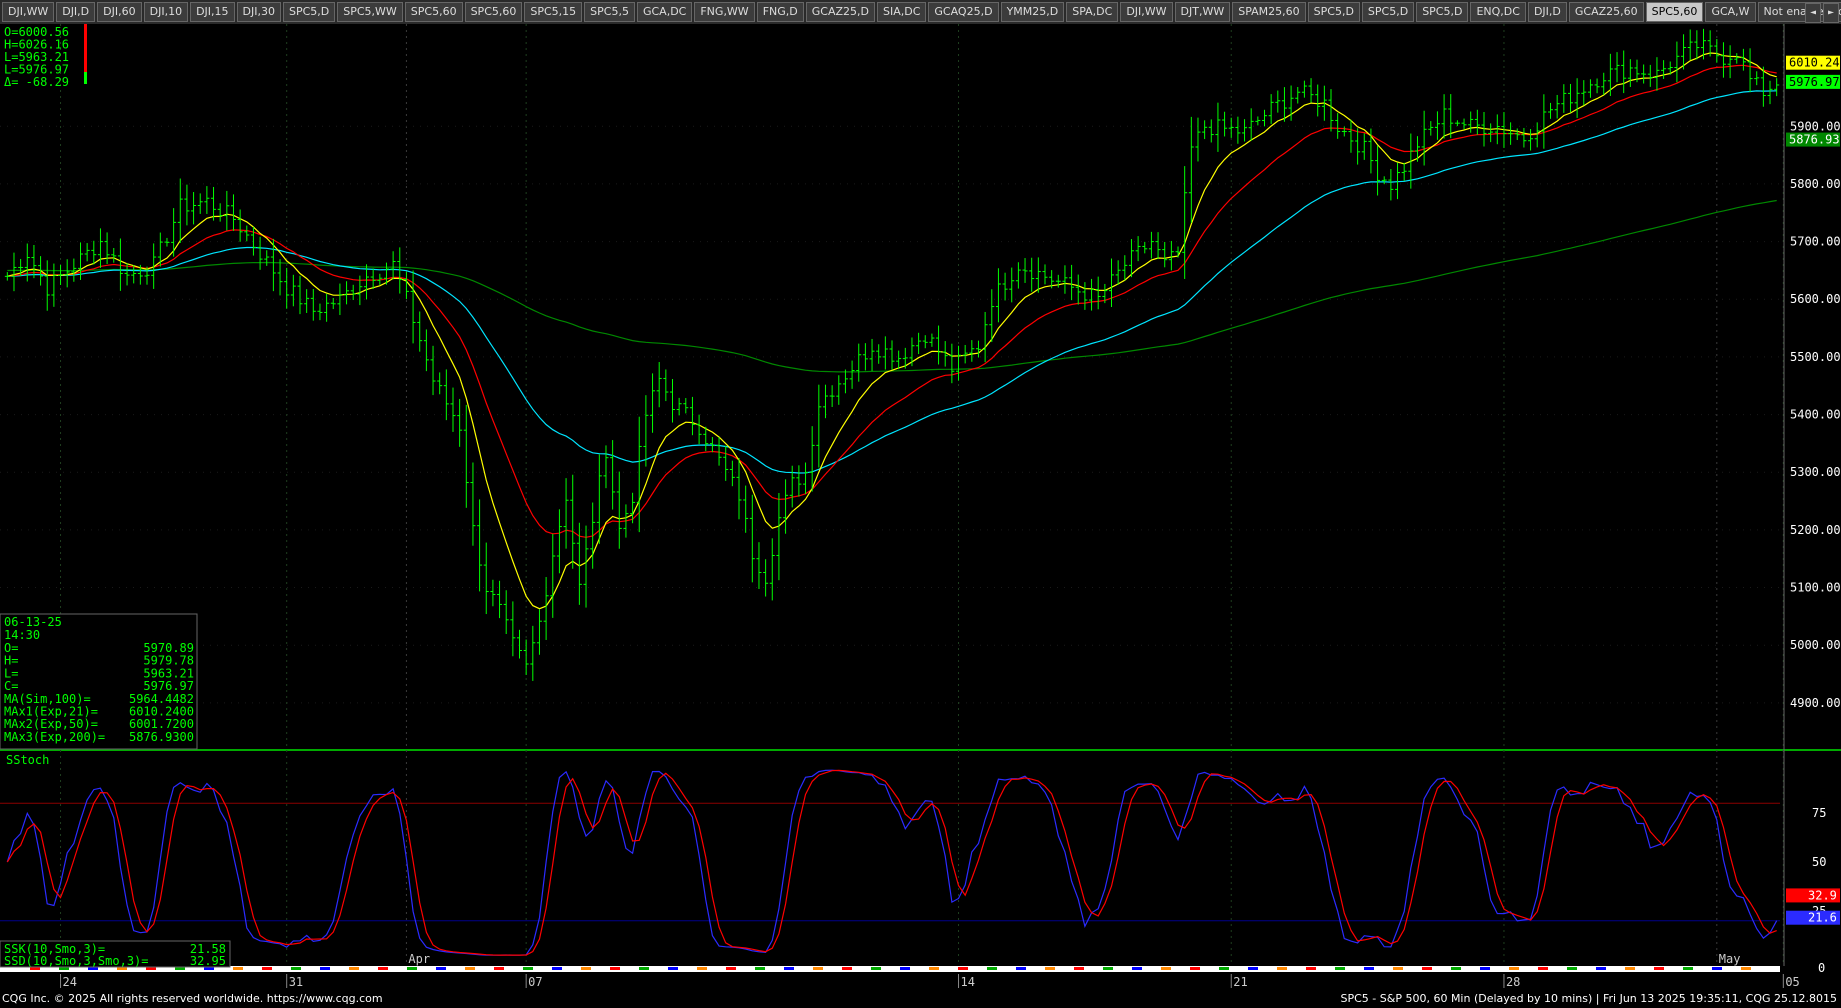  Describe the element at coordinates (1730, 959) in the screenshot. I see `month-label: May` at that location.